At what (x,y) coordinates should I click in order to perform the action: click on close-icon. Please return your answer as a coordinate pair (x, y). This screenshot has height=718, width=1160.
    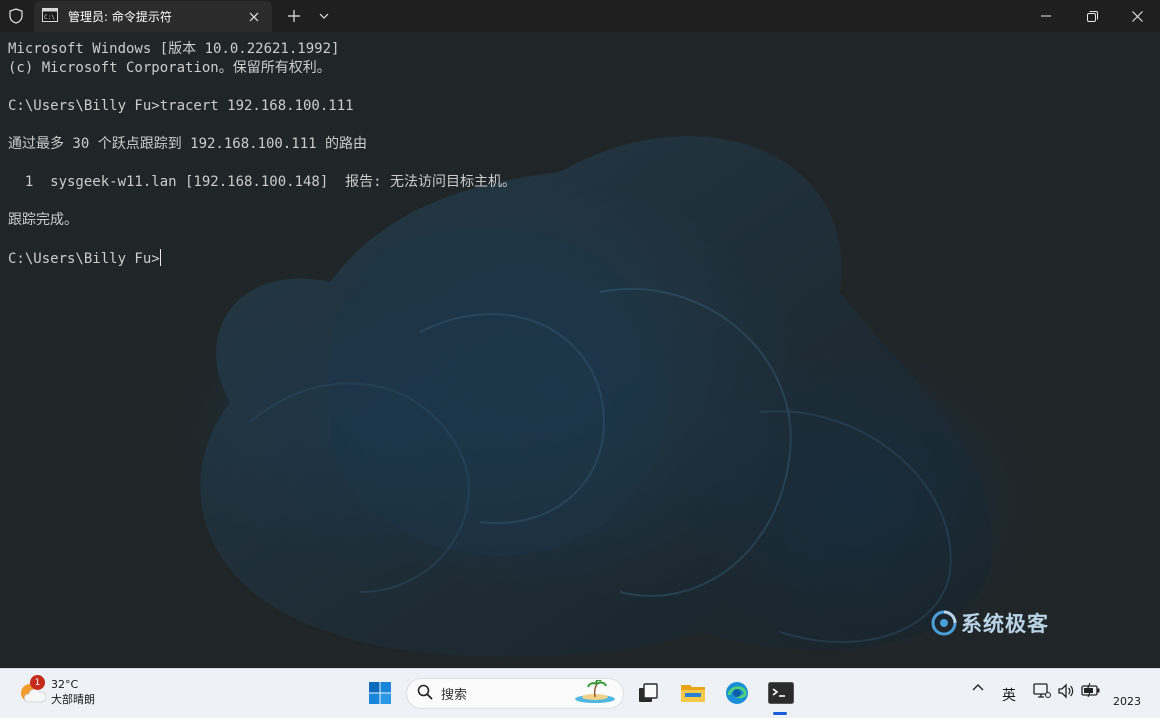
    Looking at the image, I should click on (254, 17).